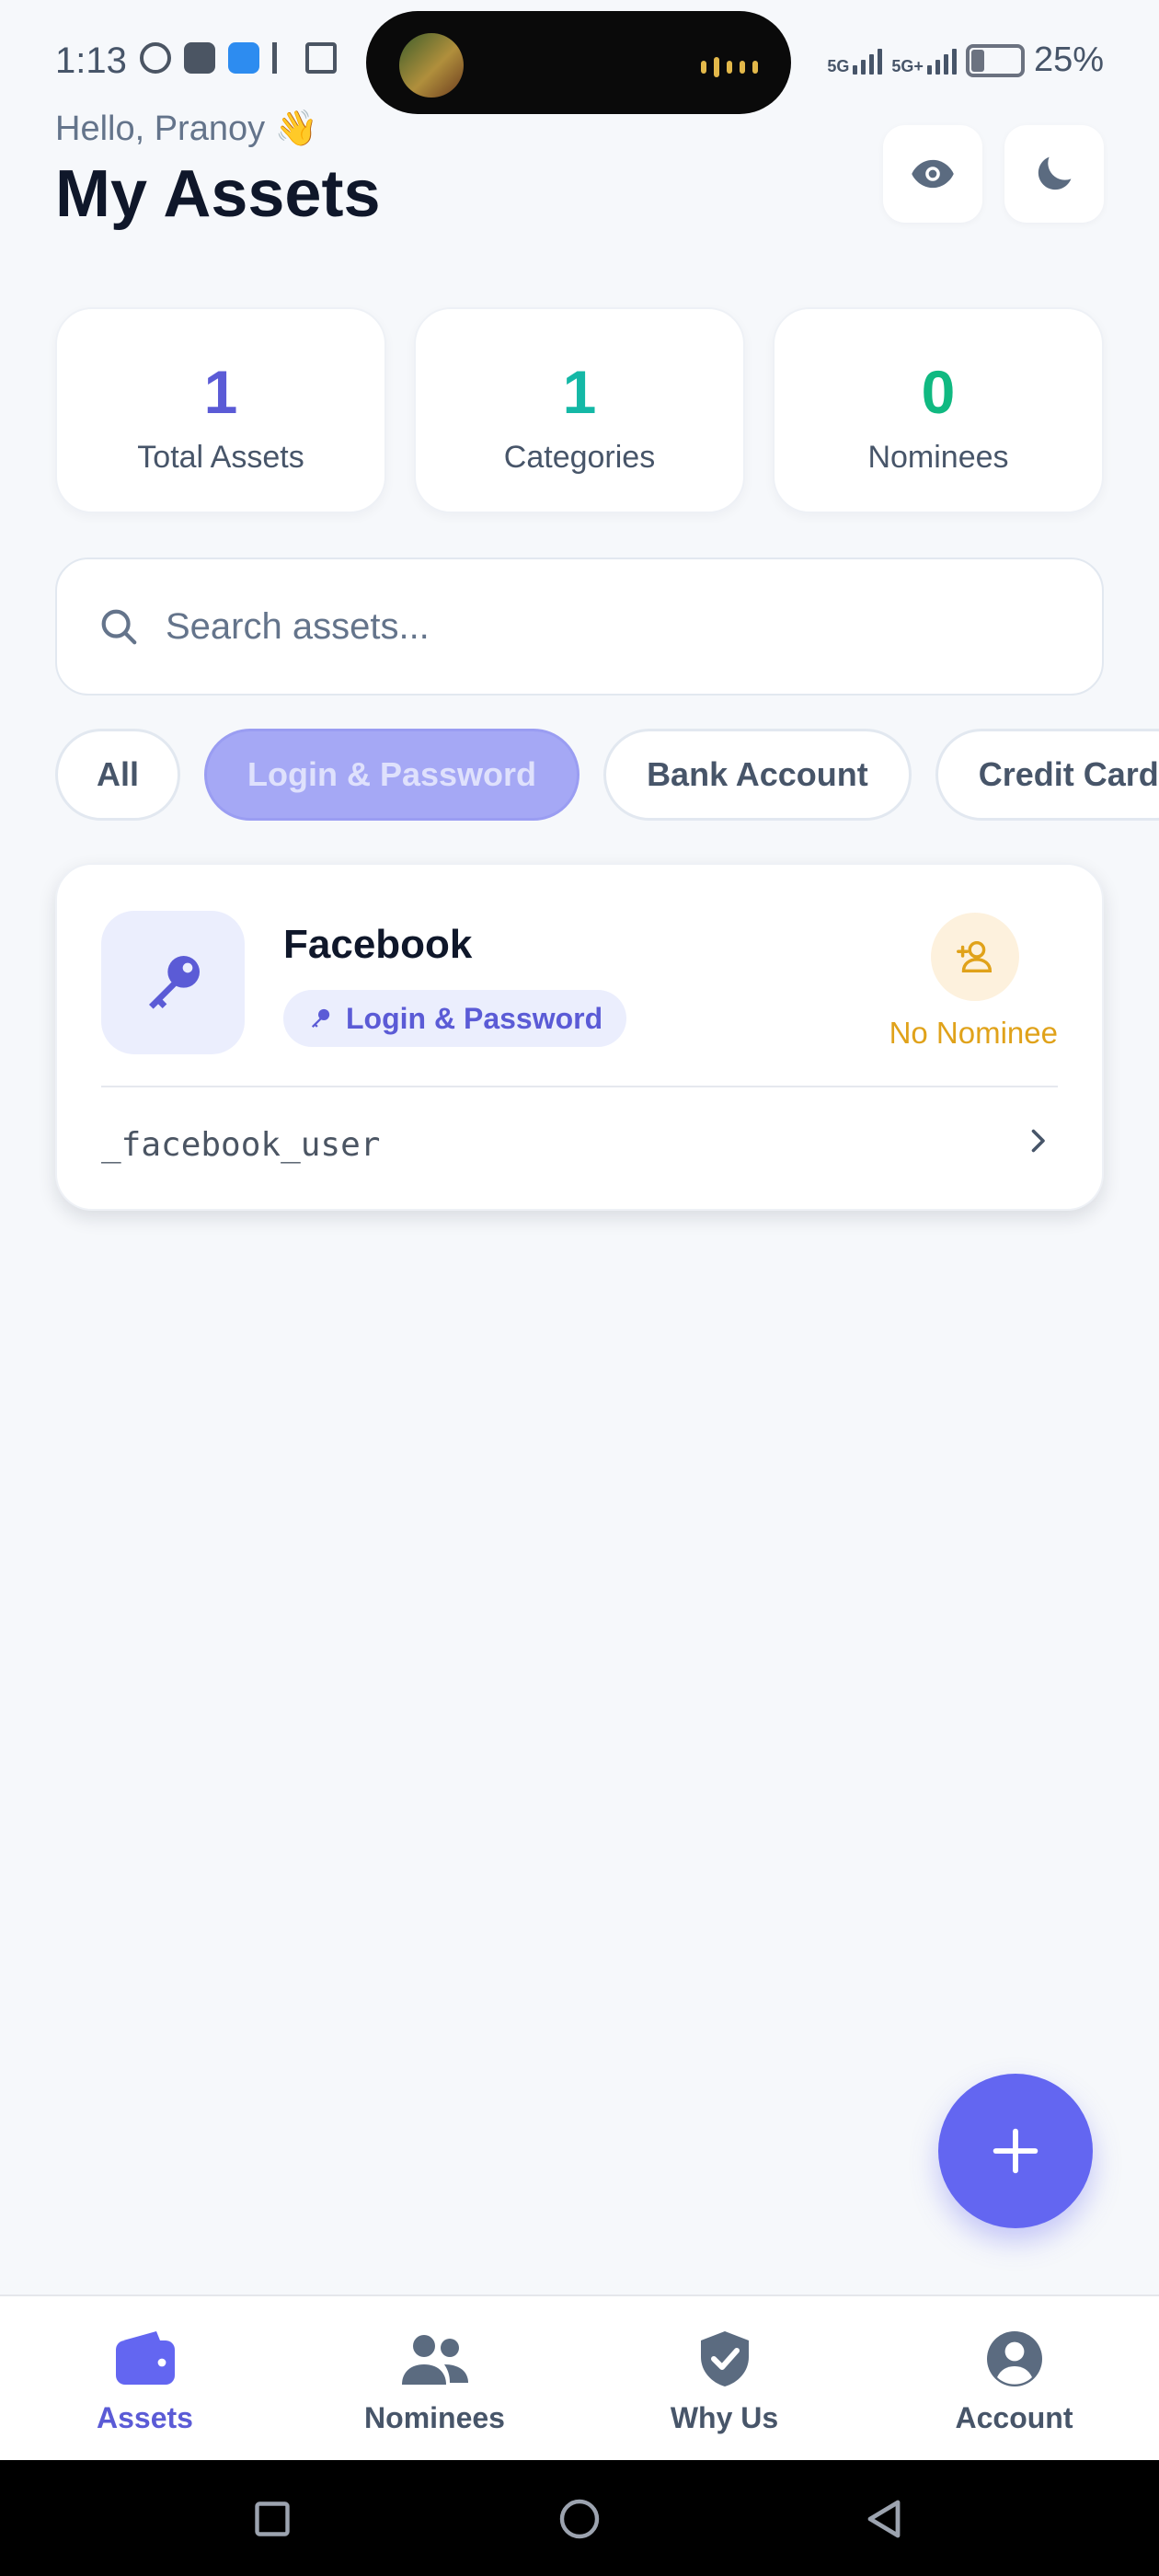 The width and height of the screenshot is (1159, 2576). What do you see at coordinates (155, 58) in the screenshot?
I see `whatsapp-icon` at bounding box center [155, 58].